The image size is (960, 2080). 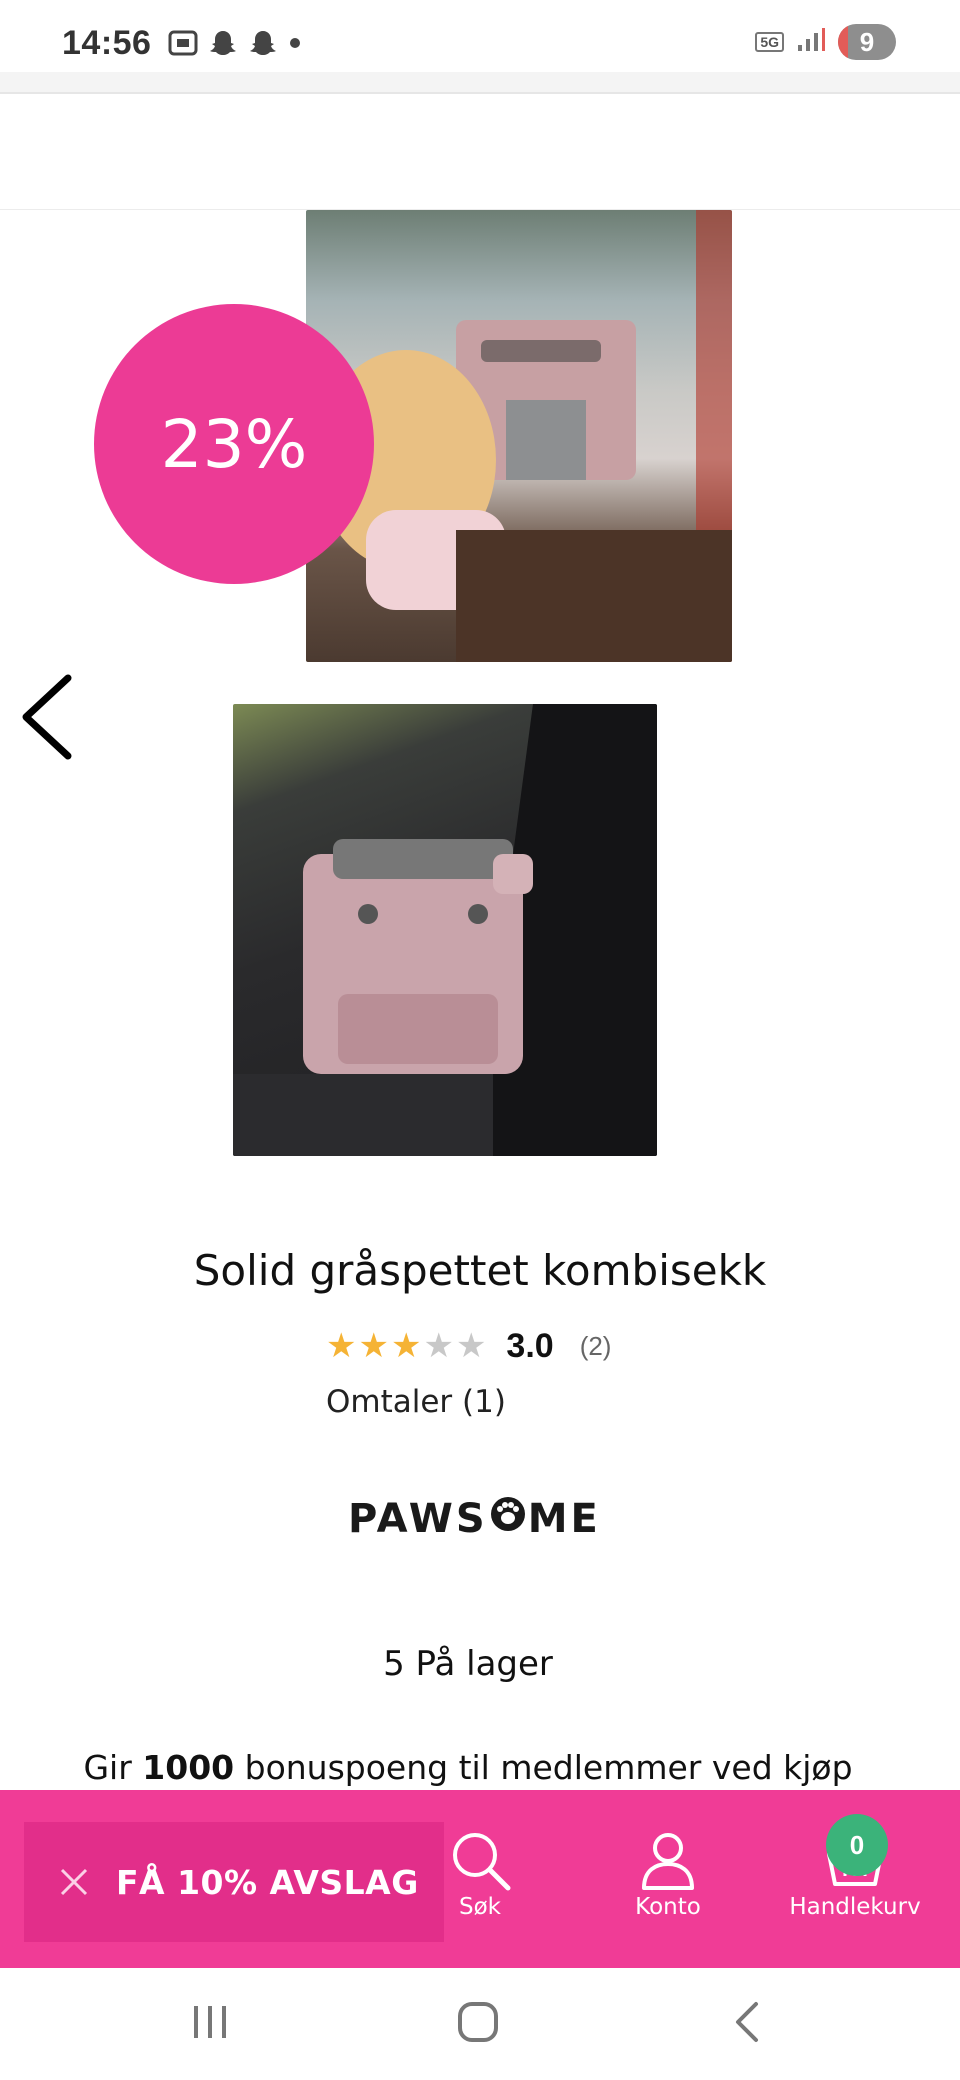 I want to click on reviews-link: Omtaler (1), so click(x=416, y=1402).